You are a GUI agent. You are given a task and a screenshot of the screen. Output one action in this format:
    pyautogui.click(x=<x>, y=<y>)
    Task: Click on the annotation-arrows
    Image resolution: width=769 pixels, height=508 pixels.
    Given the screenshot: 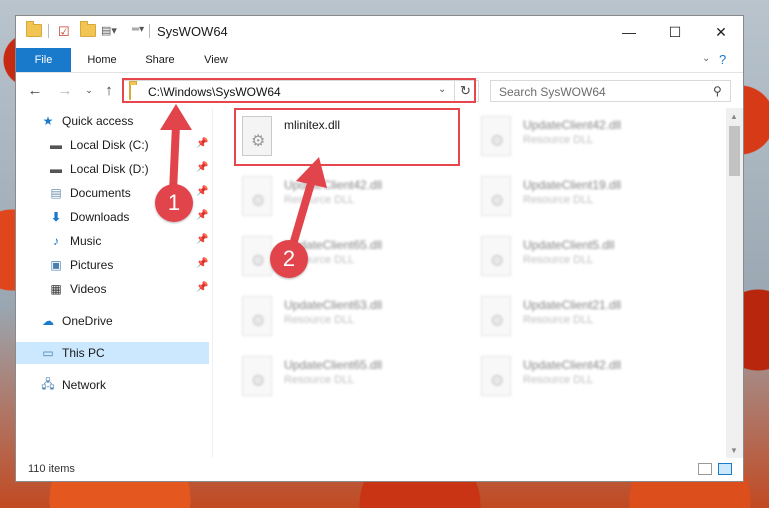 What is the action you would take?
    pyautogui.click(x=243, y=178)
    